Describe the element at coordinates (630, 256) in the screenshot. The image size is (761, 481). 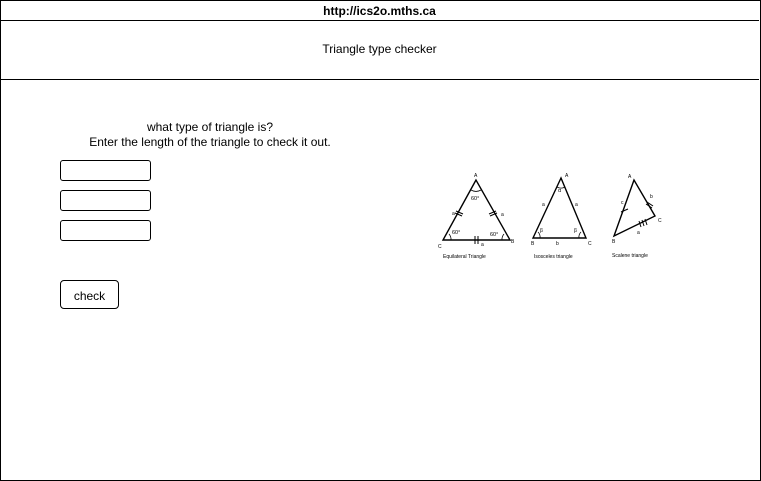
I see `sc-caption: Scalene triangle` at that location.